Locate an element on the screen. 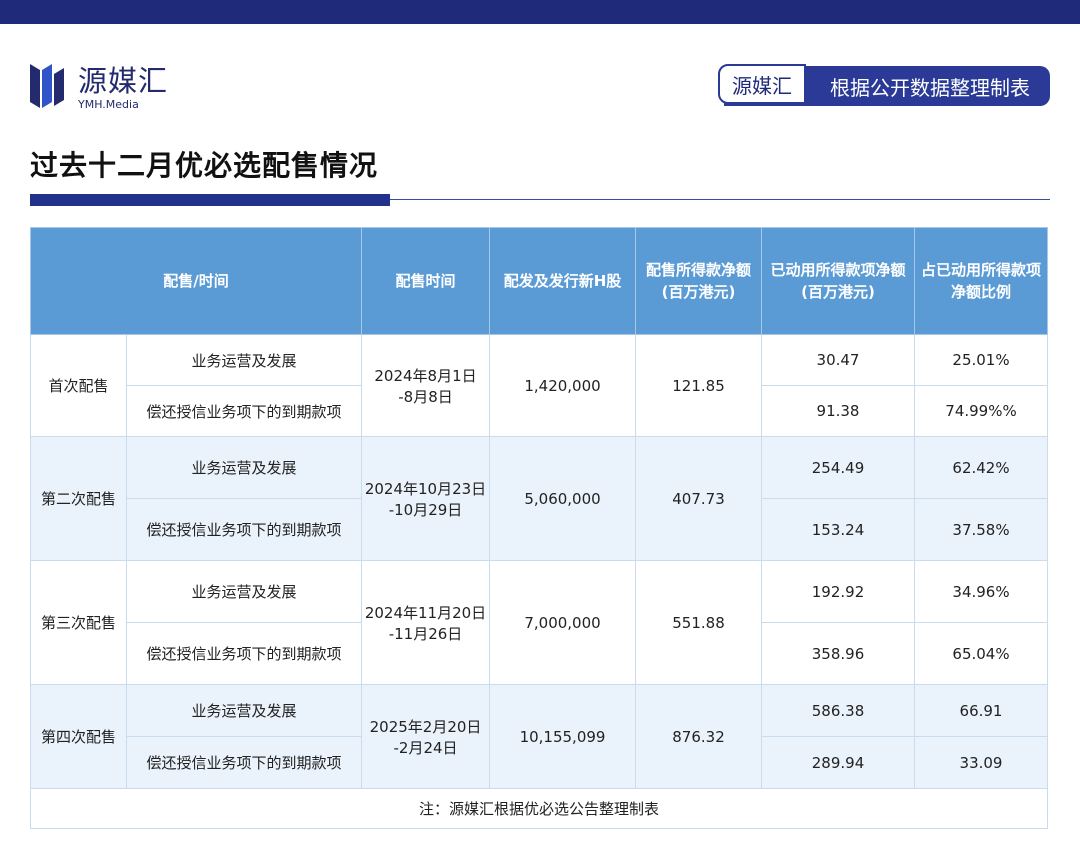 The height and width of the screenshot is (862, 1080). title-accent-bar is located at coordinates (210, 200).